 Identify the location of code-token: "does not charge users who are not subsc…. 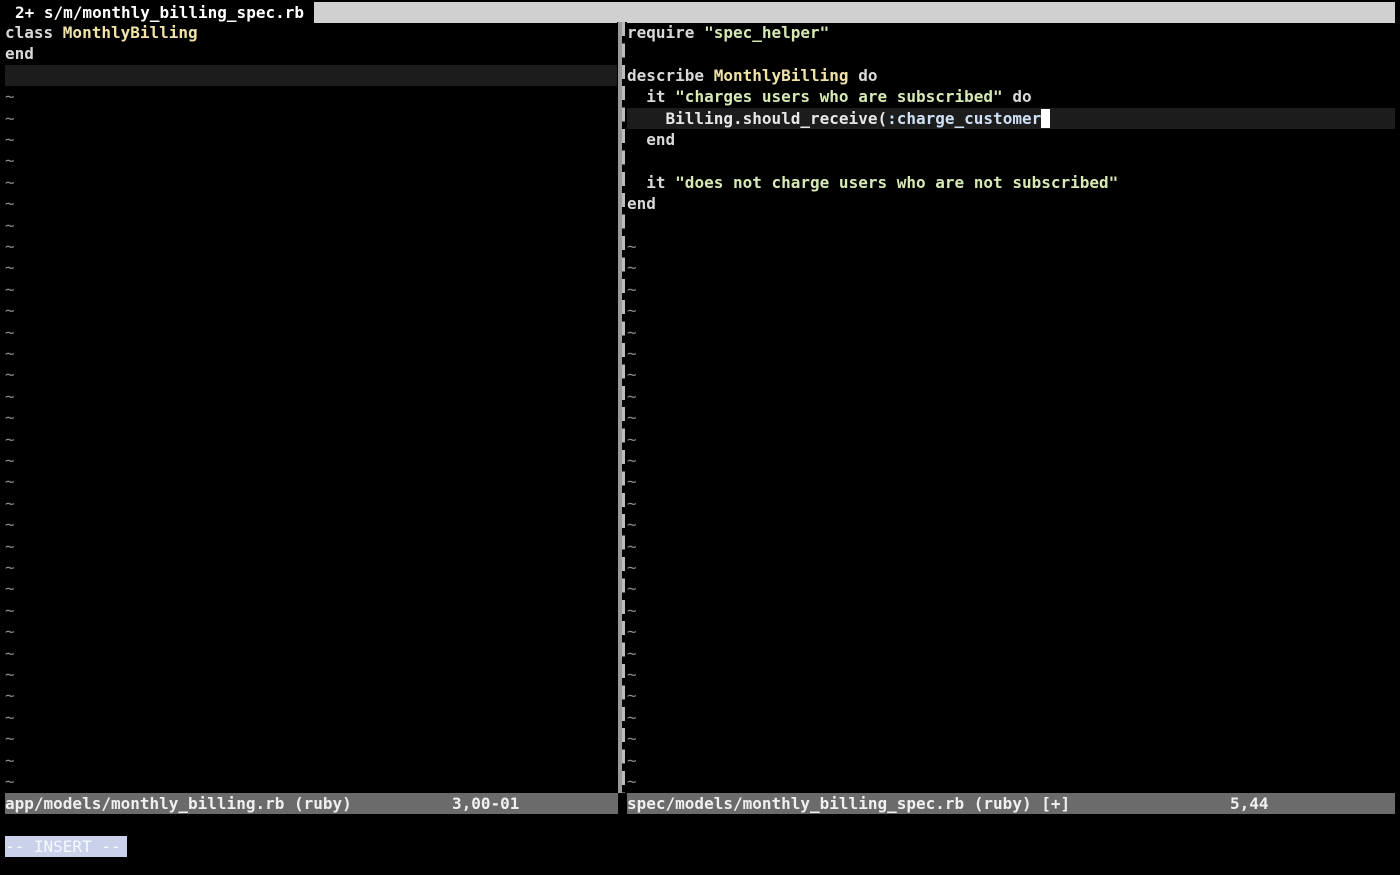
(897, 182).